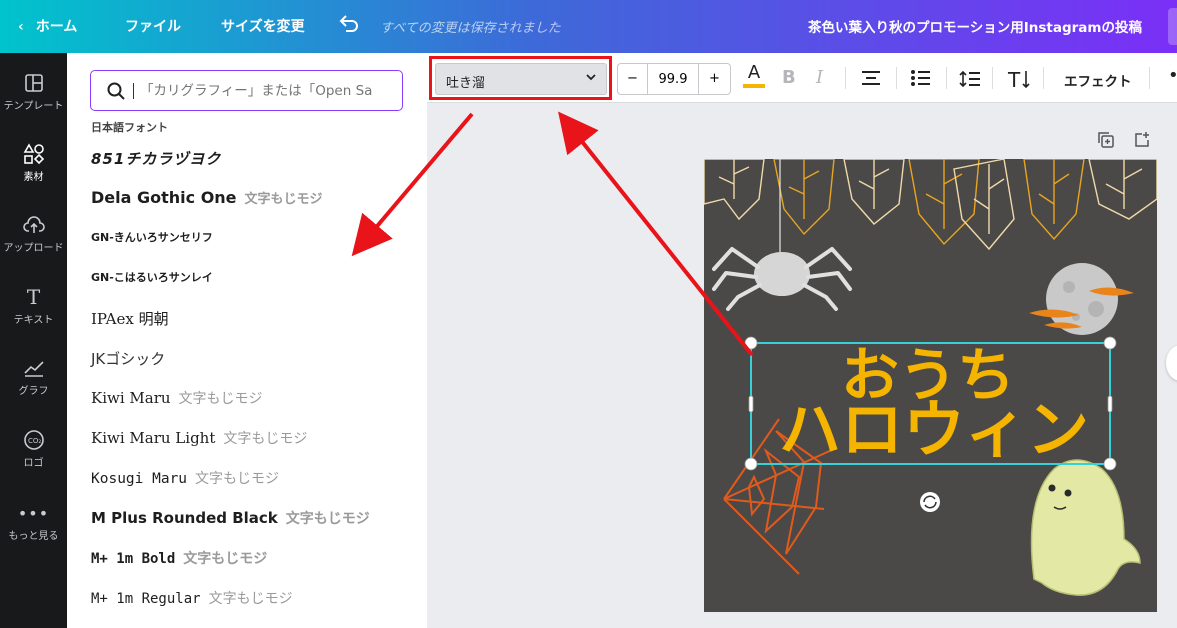 Image resolution: width=1177 pixels, height=628 pixels. I want to click on font-item: M+ 1m Bold 文字もじモジ, so click(179, 558).